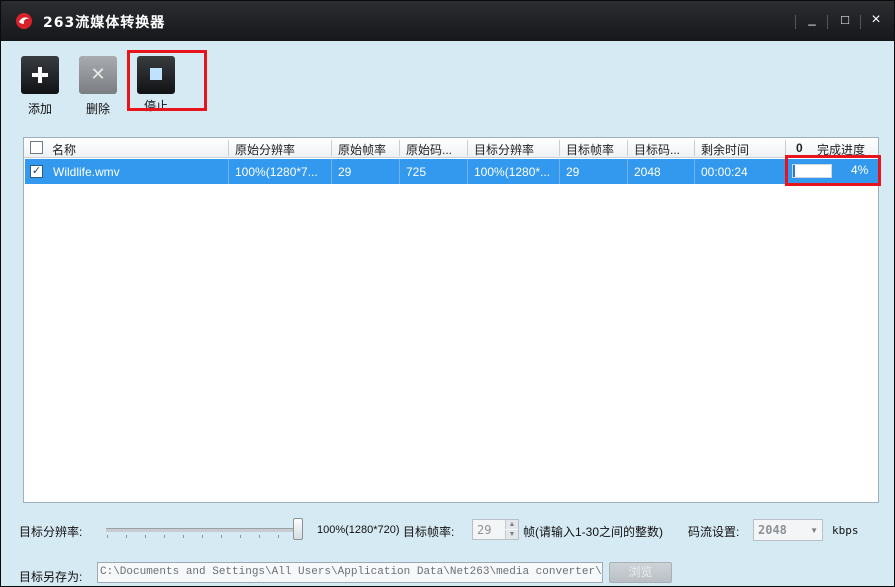 This screenshot has width=895, height=587. Describe the element at coordinates (64, 149) in the screenshot. I see `col-name: 名称` at that location.